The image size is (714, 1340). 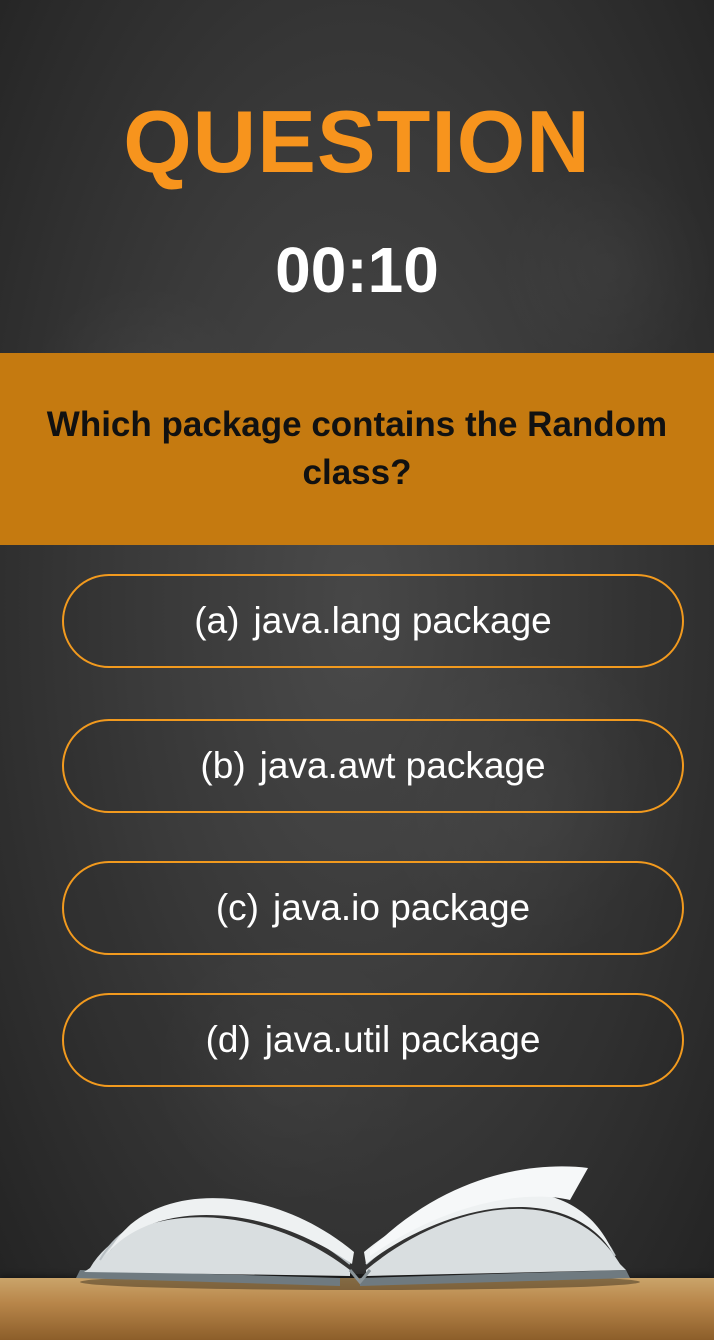 I want to click on answer-option-c: (c) java.io package, so click(x=373, y=908).